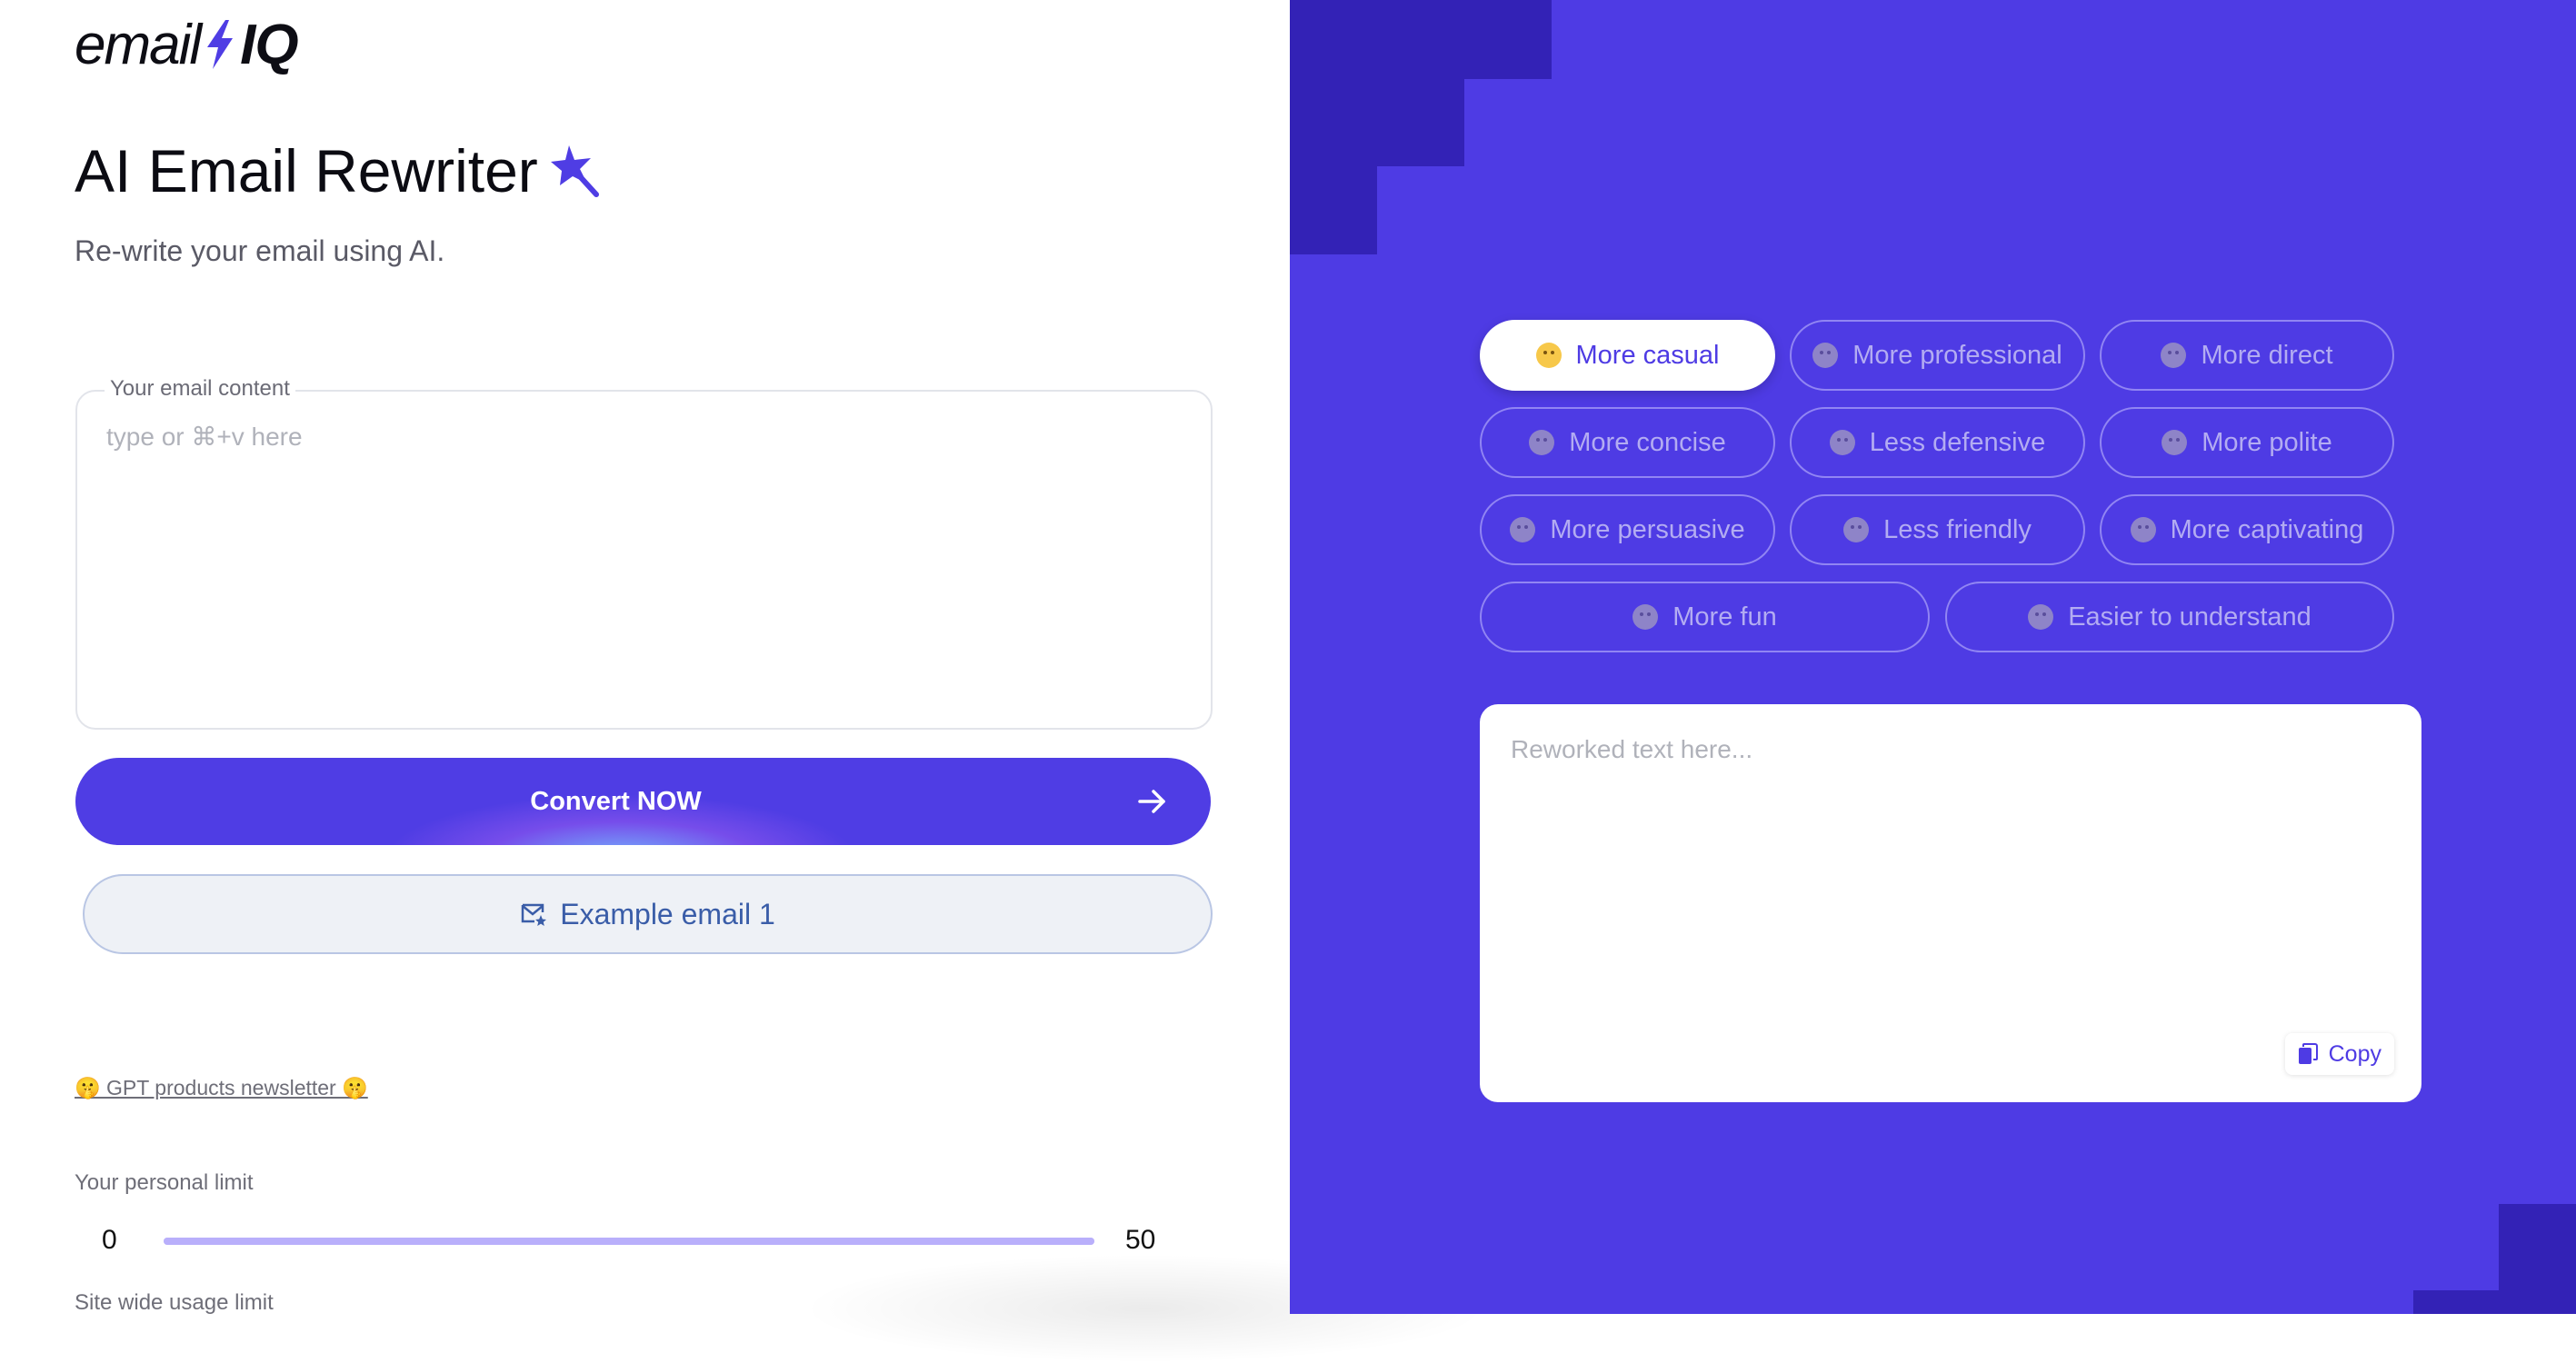 The height and width of the screenshot is (1363, 2576). What do you see at coordinates (1548, 355) in the screenshot?
I see `angel-face-icon` at bounding box center [1548, 355].